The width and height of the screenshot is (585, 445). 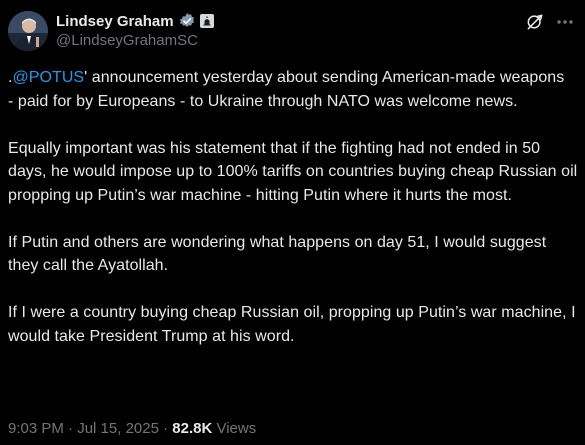 I want to click on post-date: Jul 15, 2025, so click(x=118, y=428).